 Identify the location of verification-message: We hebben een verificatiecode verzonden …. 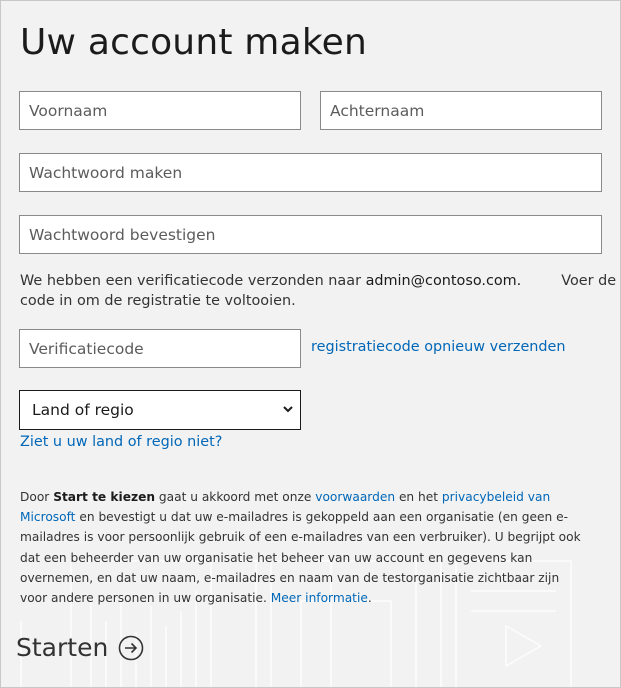
(318, 291).